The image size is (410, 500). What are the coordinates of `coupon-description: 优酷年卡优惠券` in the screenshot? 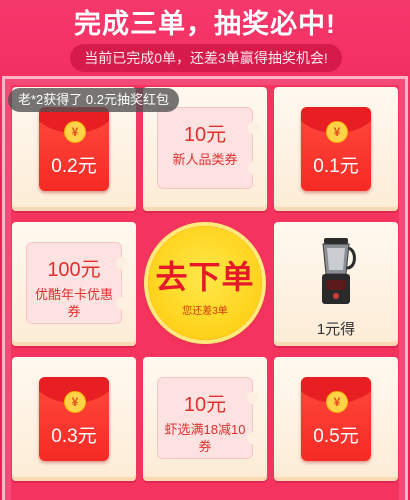 It's located at (73, 303).